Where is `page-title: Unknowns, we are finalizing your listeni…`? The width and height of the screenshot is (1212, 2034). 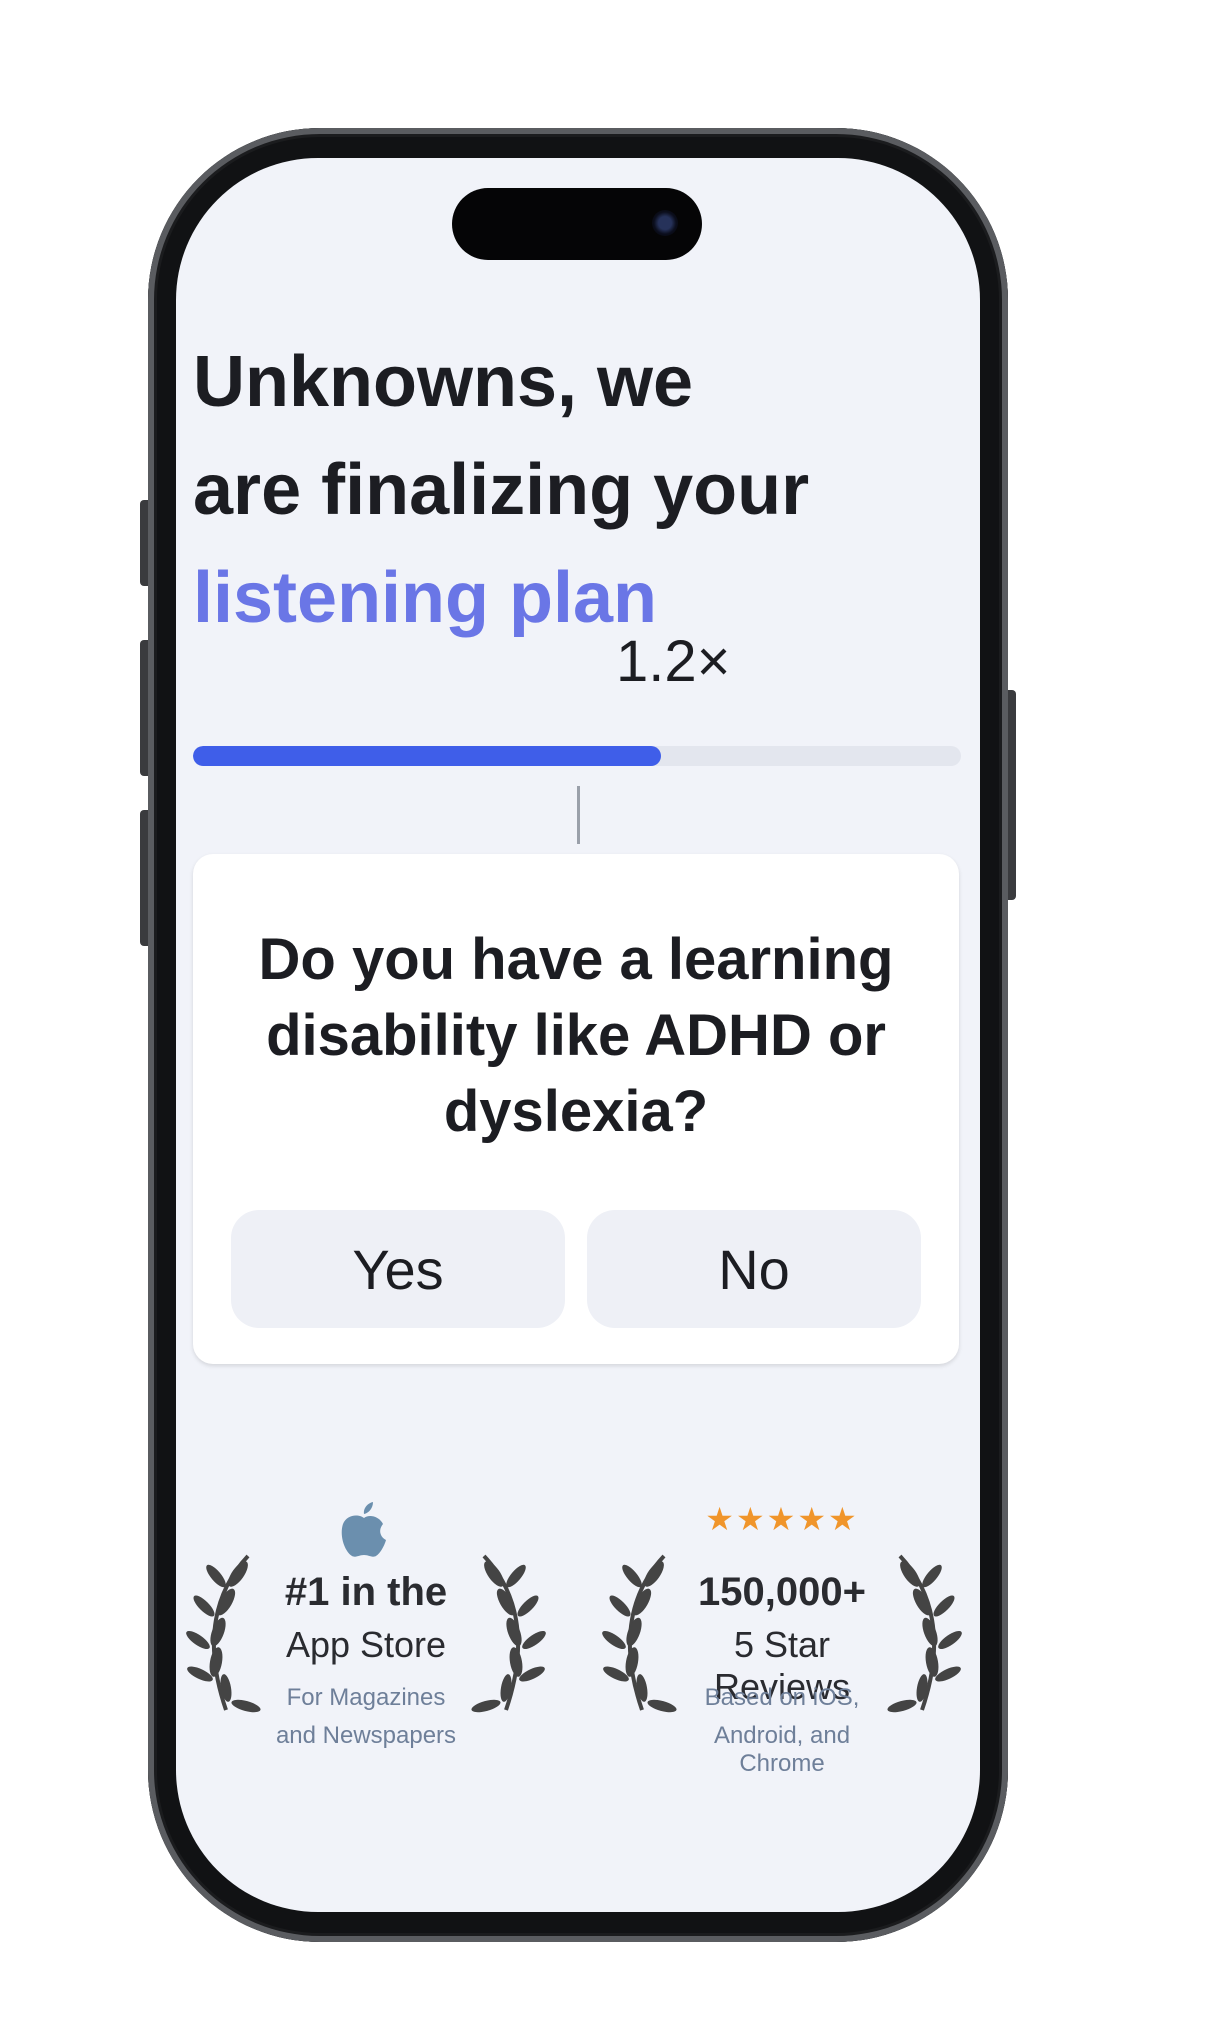
page-title: Unknowns, we are finalizing your listeni… is located at coordinates (573, 490).